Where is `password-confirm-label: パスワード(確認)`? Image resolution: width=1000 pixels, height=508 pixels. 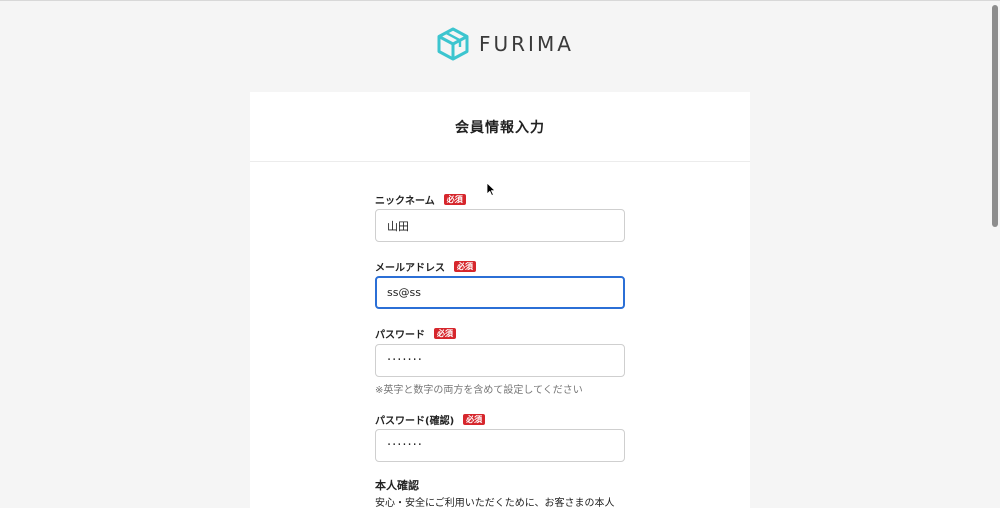
password-confirm-label: パスワード(確認) is located at coordinates (415, 421).